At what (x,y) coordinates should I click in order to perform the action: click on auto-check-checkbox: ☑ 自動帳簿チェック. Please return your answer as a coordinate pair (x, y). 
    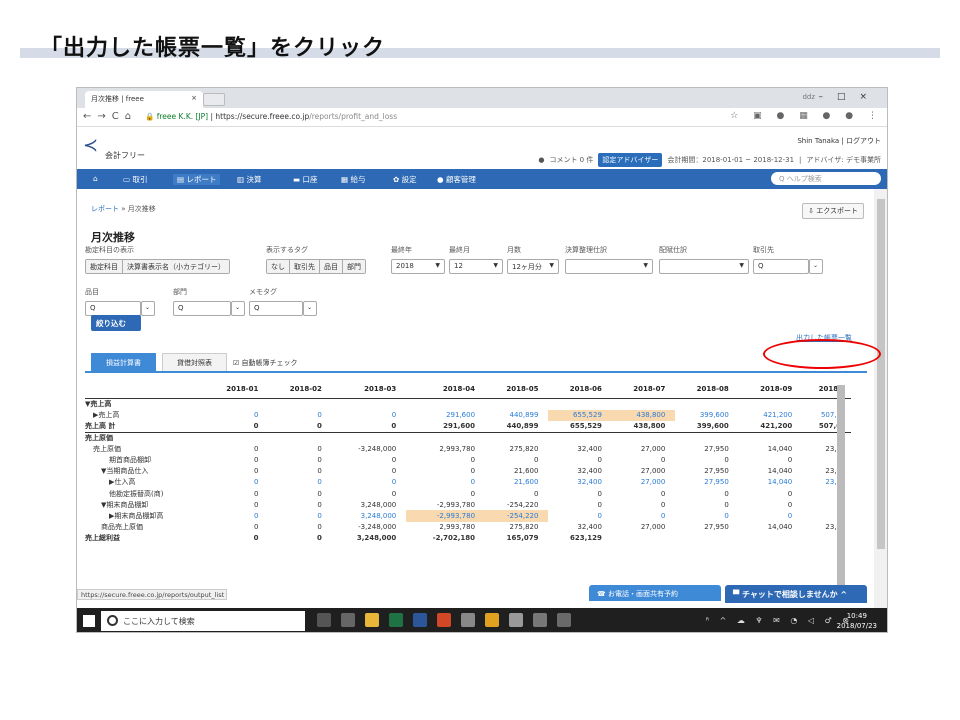
    Looking at the image, I should click on (265, 363).